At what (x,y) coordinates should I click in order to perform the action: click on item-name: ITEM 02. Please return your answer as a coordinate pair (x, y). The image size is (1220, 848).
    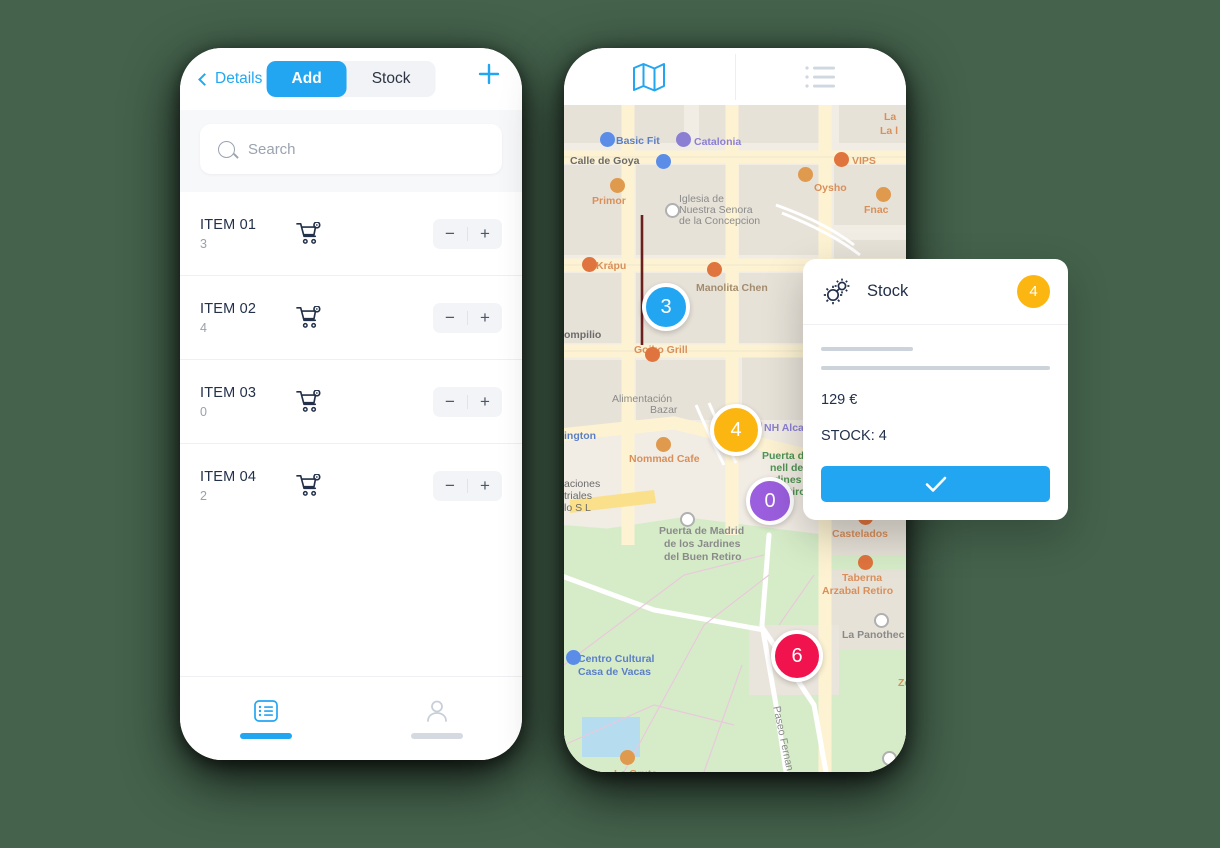
    Looking at the image, I should click on (228, 308).